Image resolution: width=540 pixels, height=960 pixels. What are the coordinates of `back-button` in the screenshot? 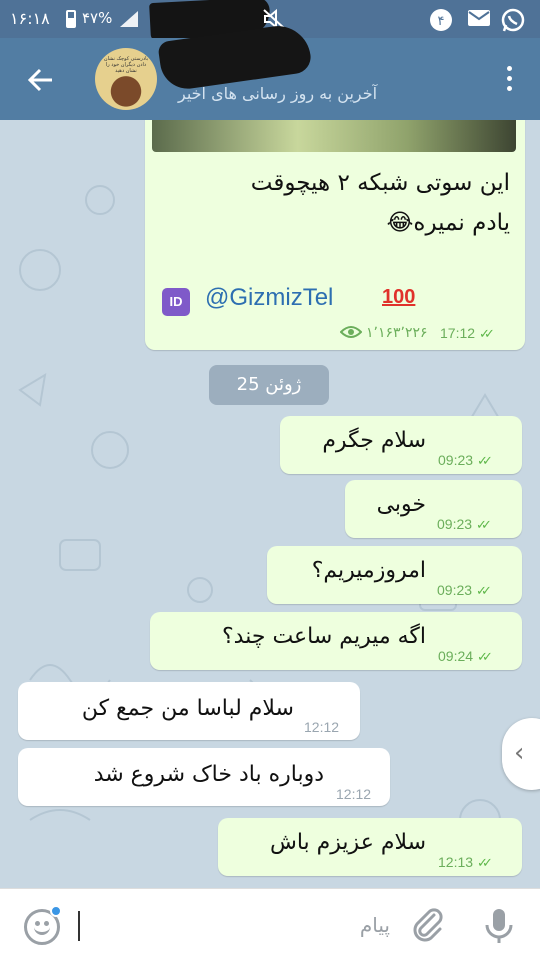 It's located at (40, 80).